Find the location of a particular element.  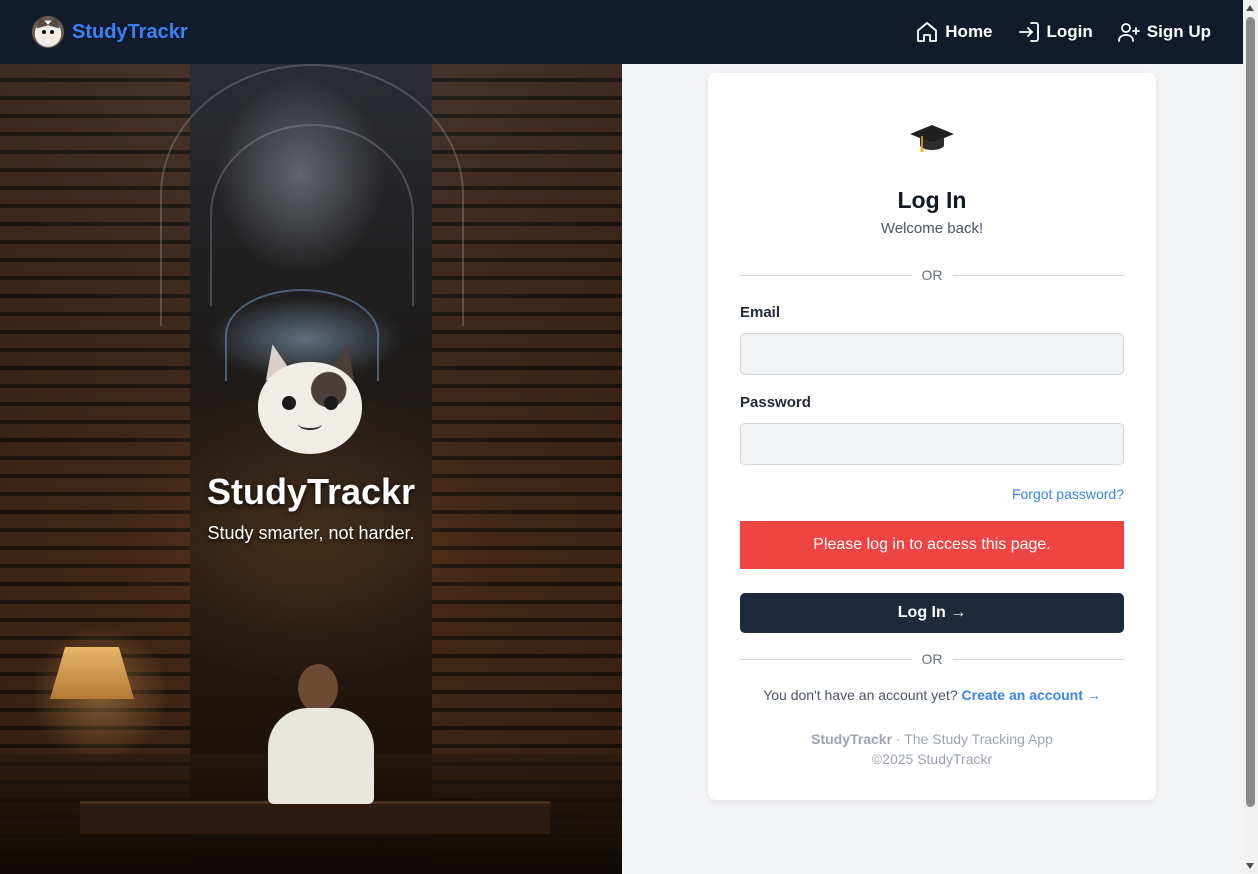

login-submit-button: Log In → is located at coordinates (932, 613).